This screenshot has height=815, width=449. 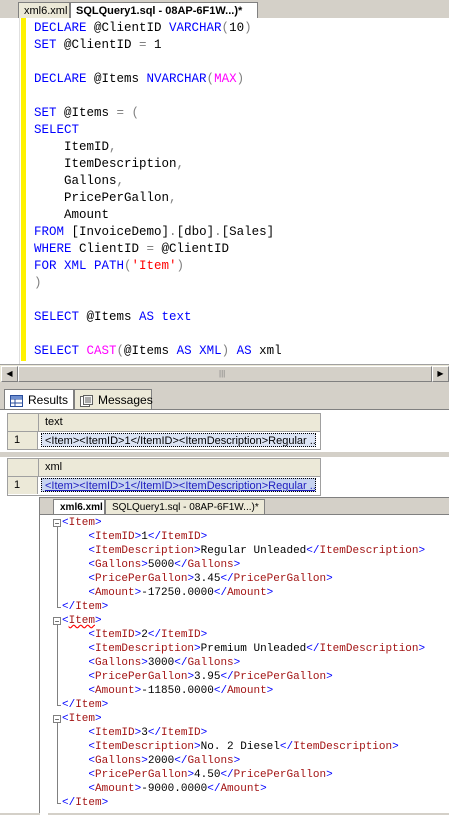 I want to click on xml-field-line: <ItemID>2</ItemID>, so click(x=243, y=635).